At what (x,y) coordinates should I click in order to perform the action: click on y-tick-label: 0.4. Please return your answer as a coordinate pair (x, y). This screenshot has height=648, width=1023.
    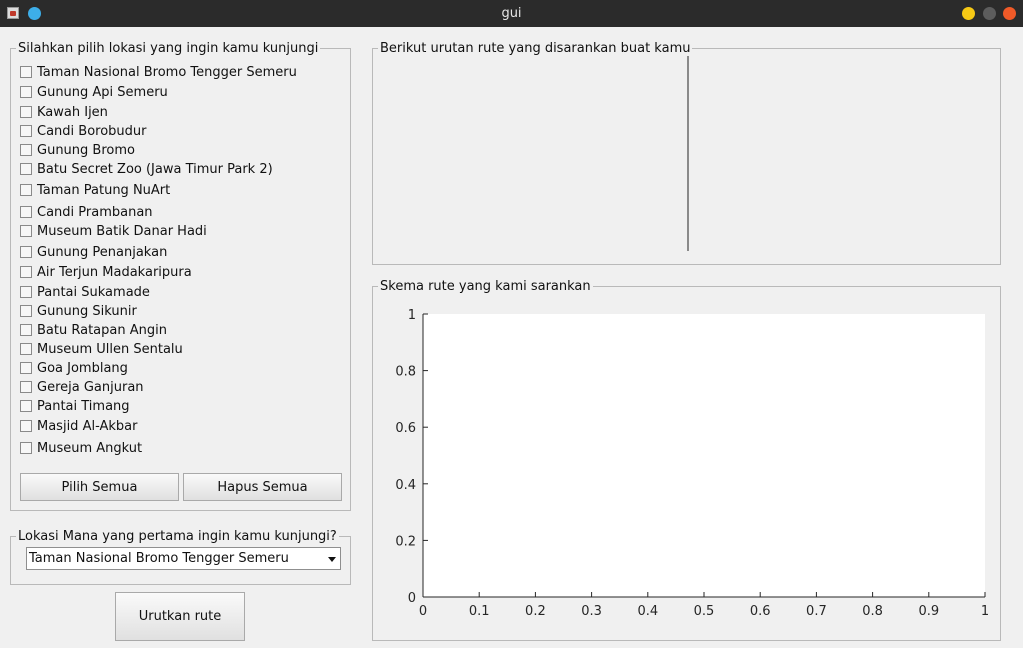
    Looking at the image, I should click on (405, 485).